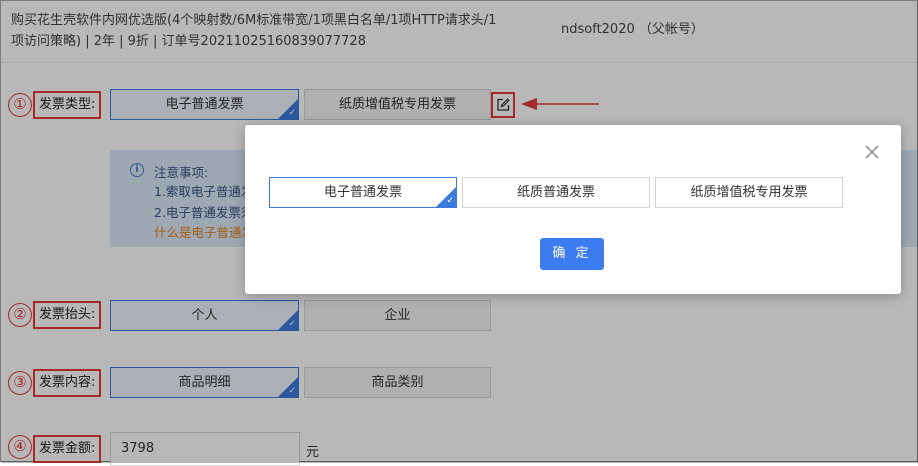 The image size is (918, 466). I want to click on modal-electronic-invoice-option: 电子普通发票 ✓, so click(363, 192).